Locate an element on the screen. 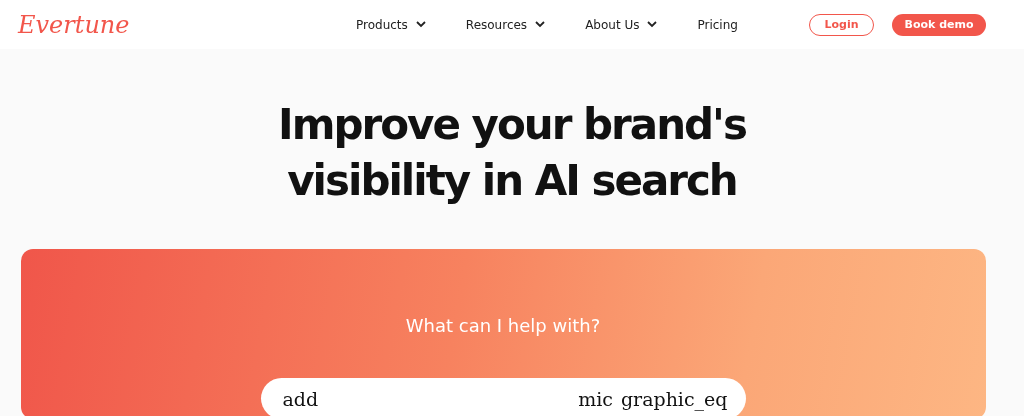 This screenshot has width=1024, height=416. prompt-title: What can I help with? is located at coordinates (503, 325).